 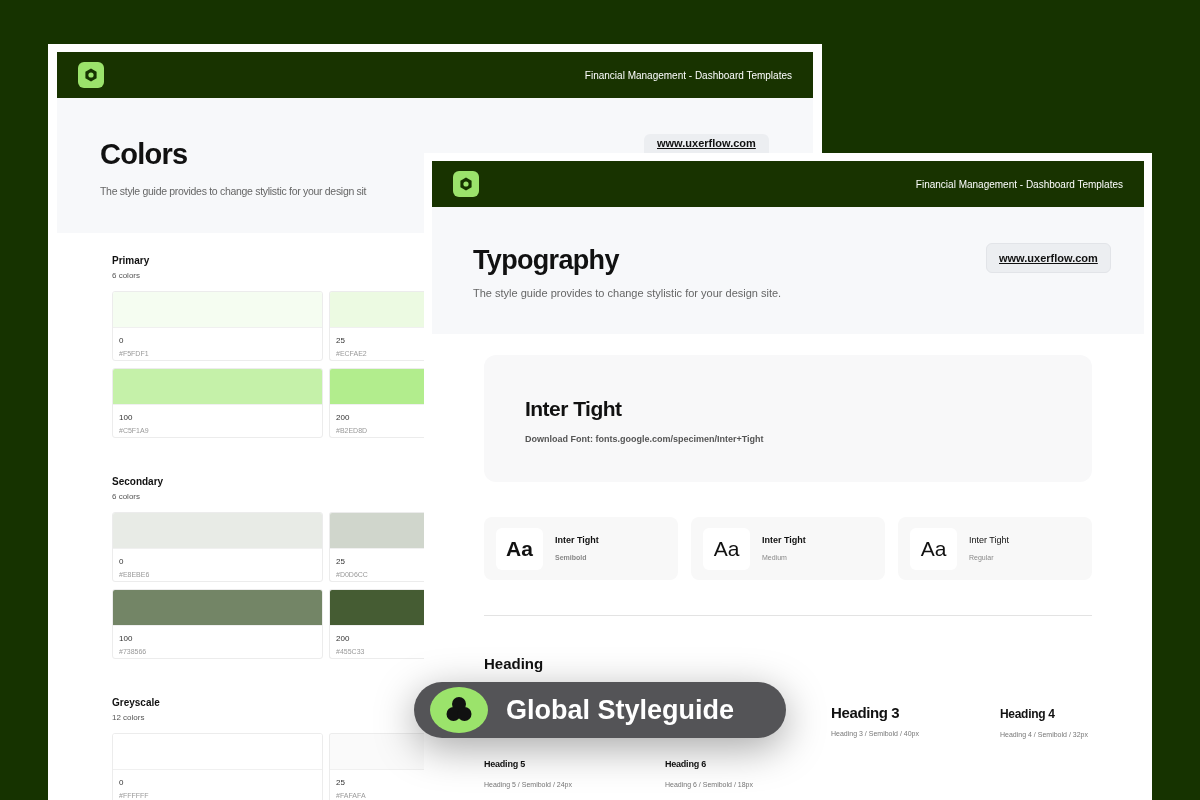 I want to click on section-title: Greyscale, so click(x=136, y=703).